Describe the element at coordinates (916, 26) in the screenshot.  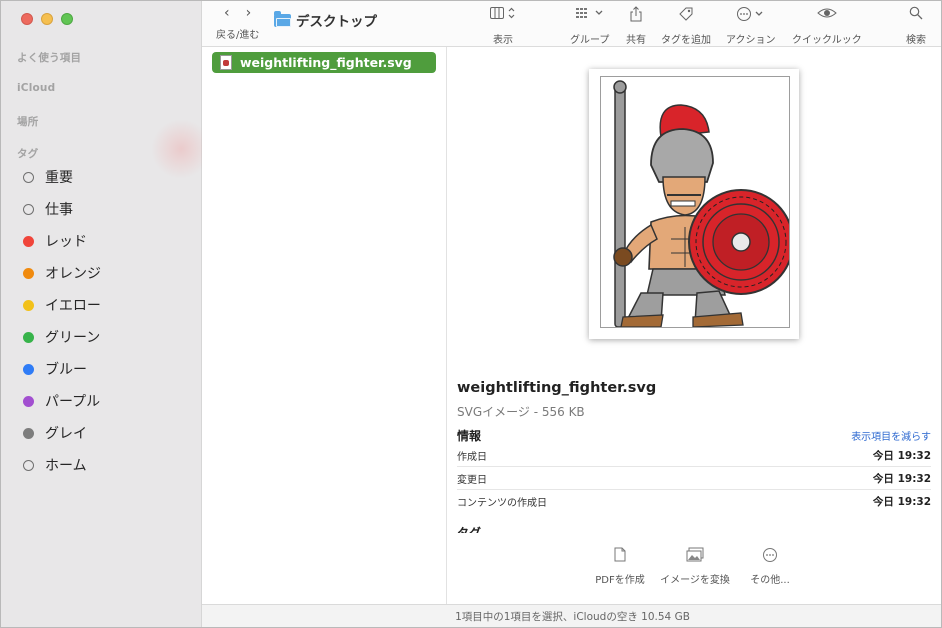
I see `search-button: 検索` at that location.